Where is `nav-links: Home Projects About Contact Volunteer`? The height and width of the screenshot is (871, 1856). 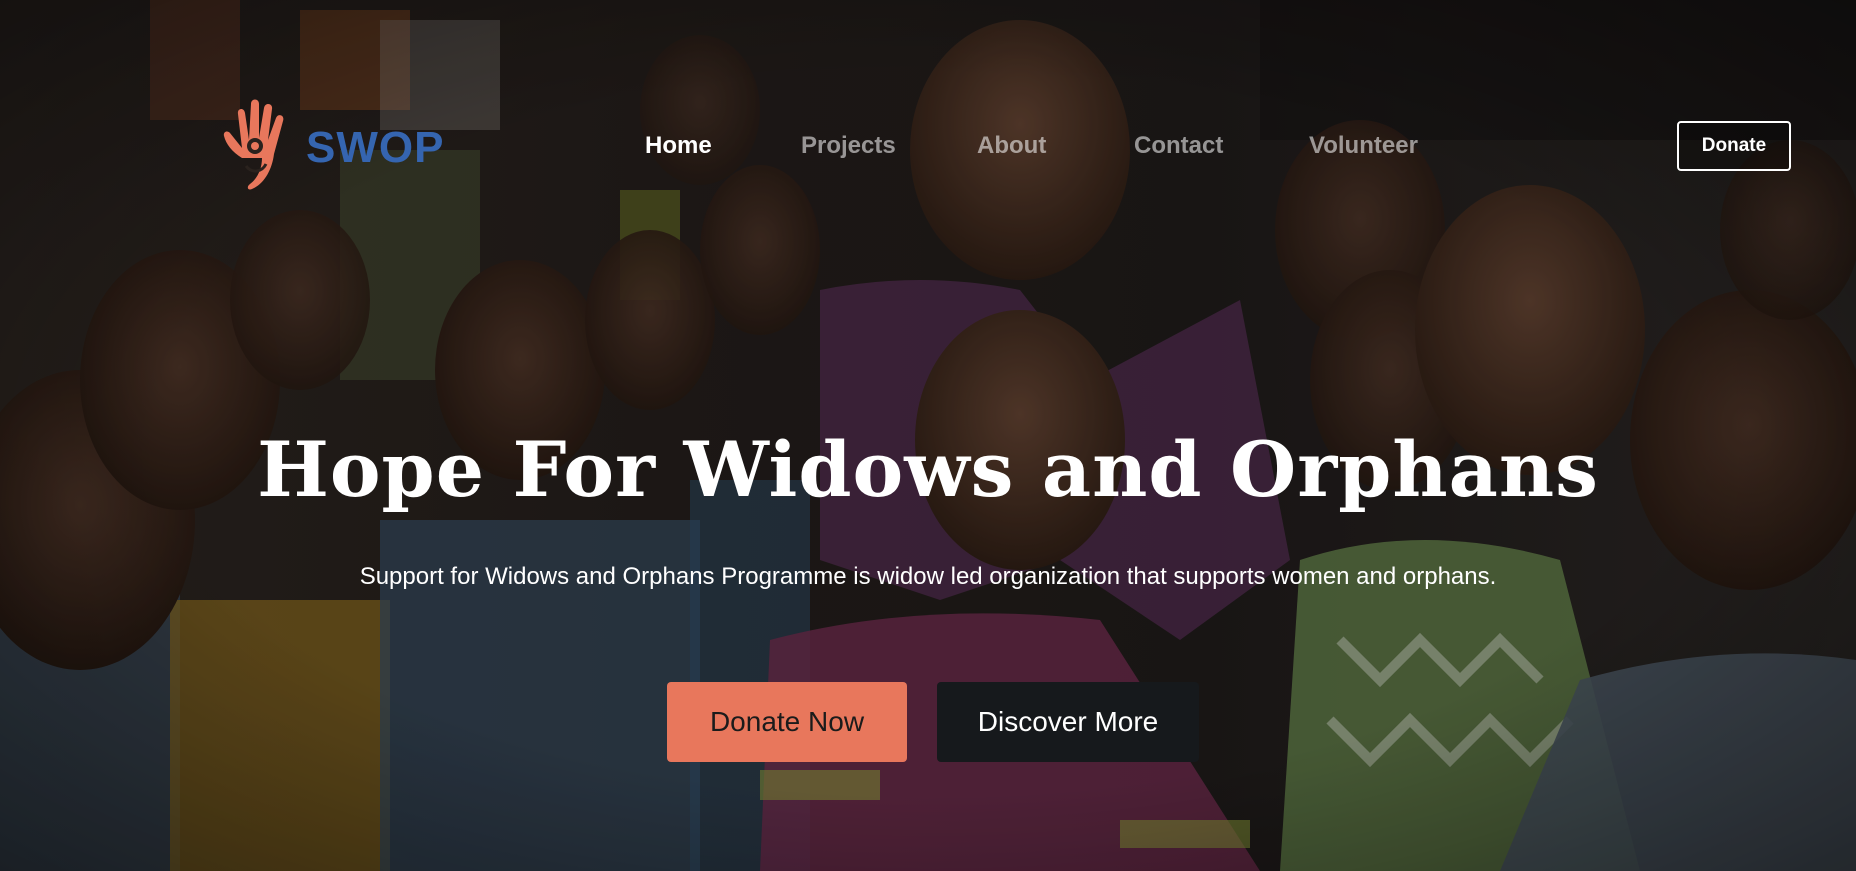
nav-links: Home Projects About Contact Volunteer is located at coordinates (928, 146).